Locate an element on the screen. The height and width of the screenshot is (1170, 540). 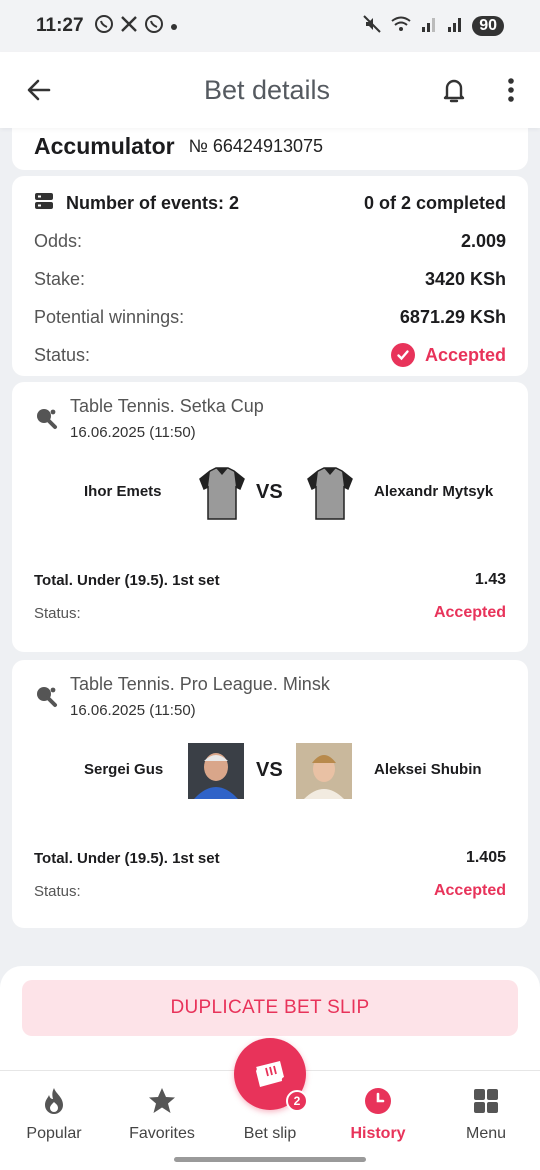
mute-icon is located at coordinates (372, 26).